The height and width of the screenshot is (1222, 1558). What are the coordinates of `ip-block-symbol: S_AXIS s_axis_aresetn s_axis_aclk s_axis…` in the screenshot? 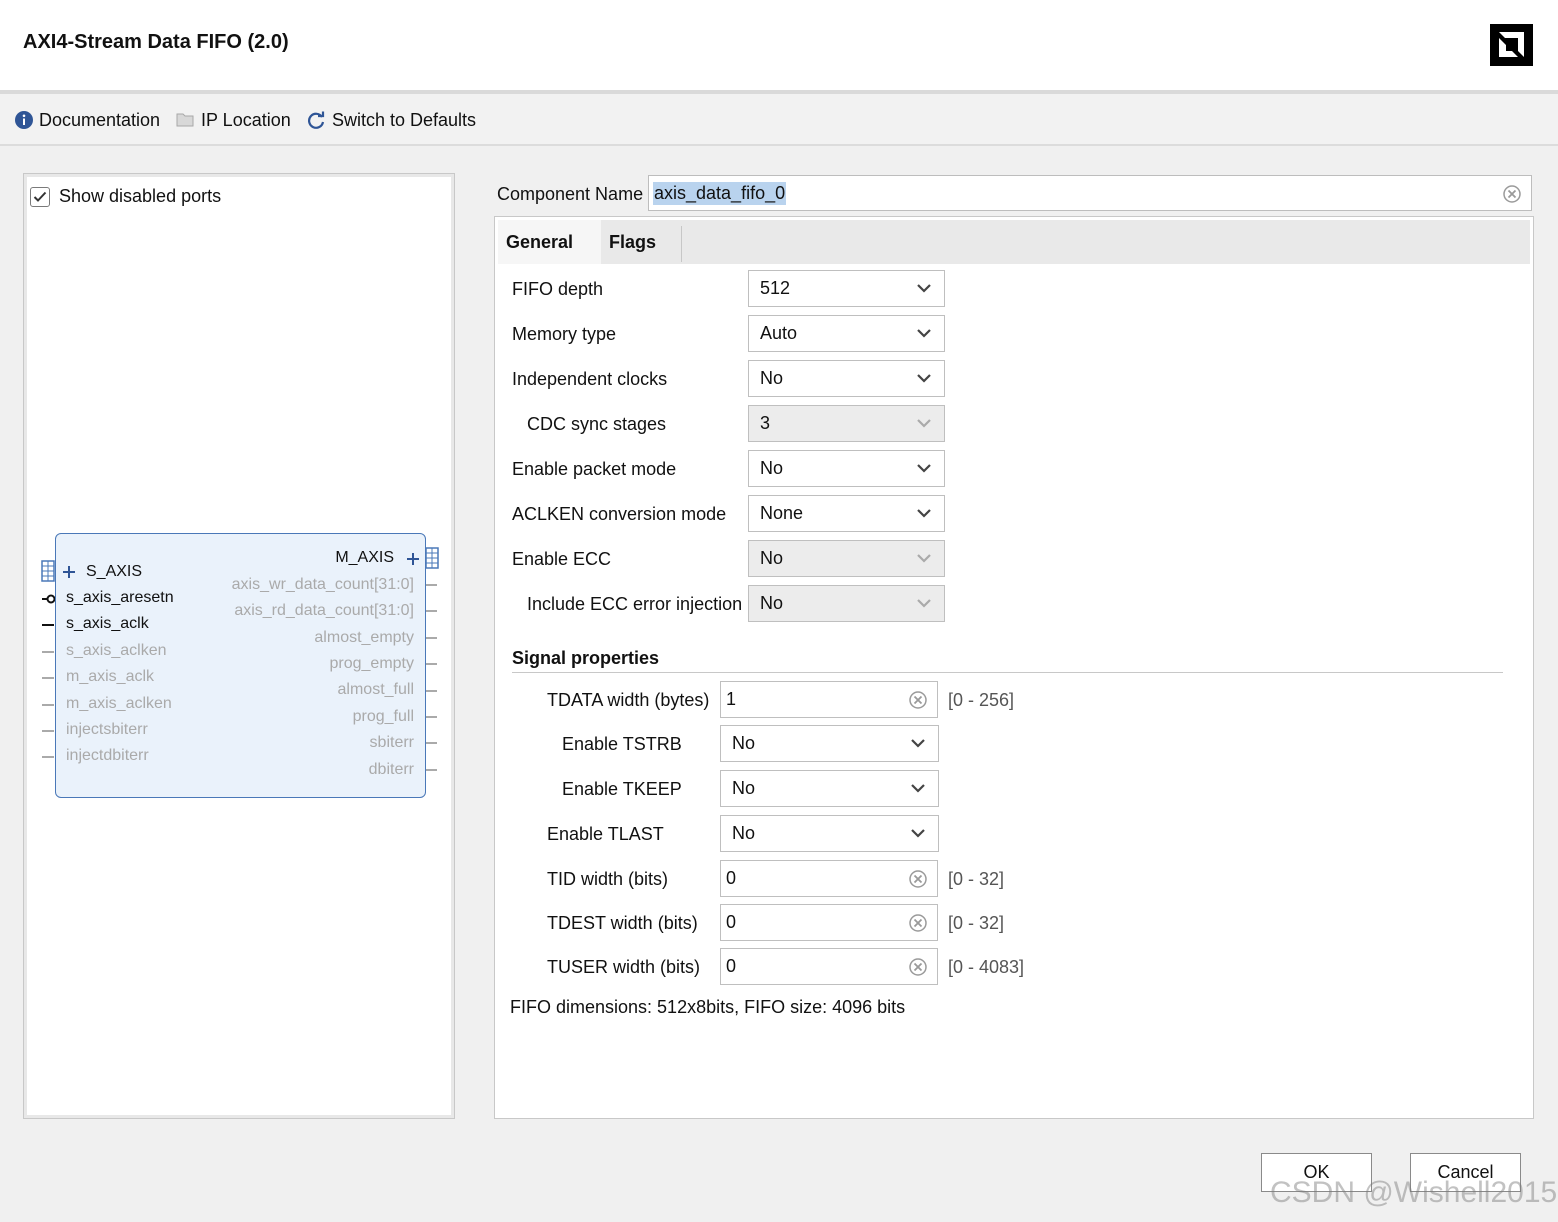 It's located at (240, 665).